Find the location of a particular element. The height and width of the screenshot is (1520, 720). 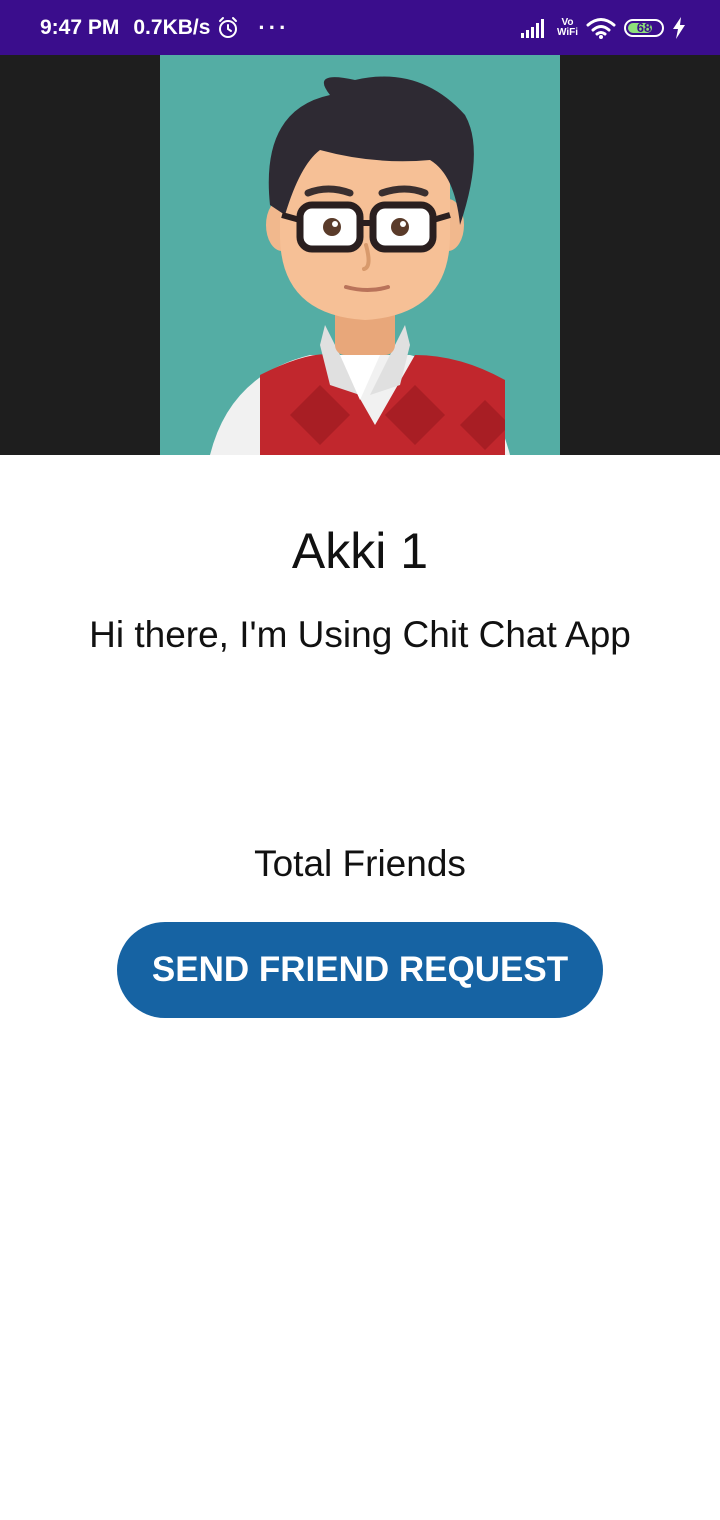

profile-avatar is located at coordinates (360, 255).